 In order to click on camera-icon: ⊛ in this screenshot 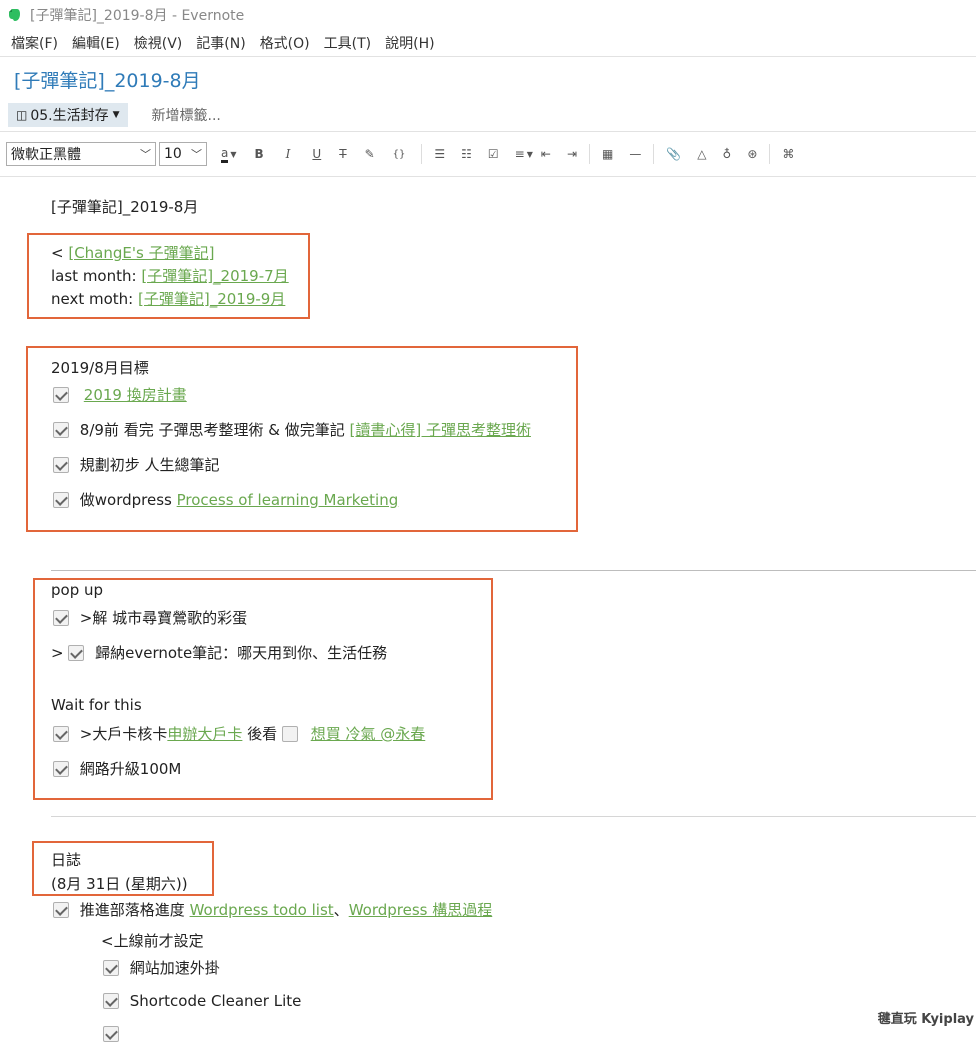, I will do `click(752, 154)`.